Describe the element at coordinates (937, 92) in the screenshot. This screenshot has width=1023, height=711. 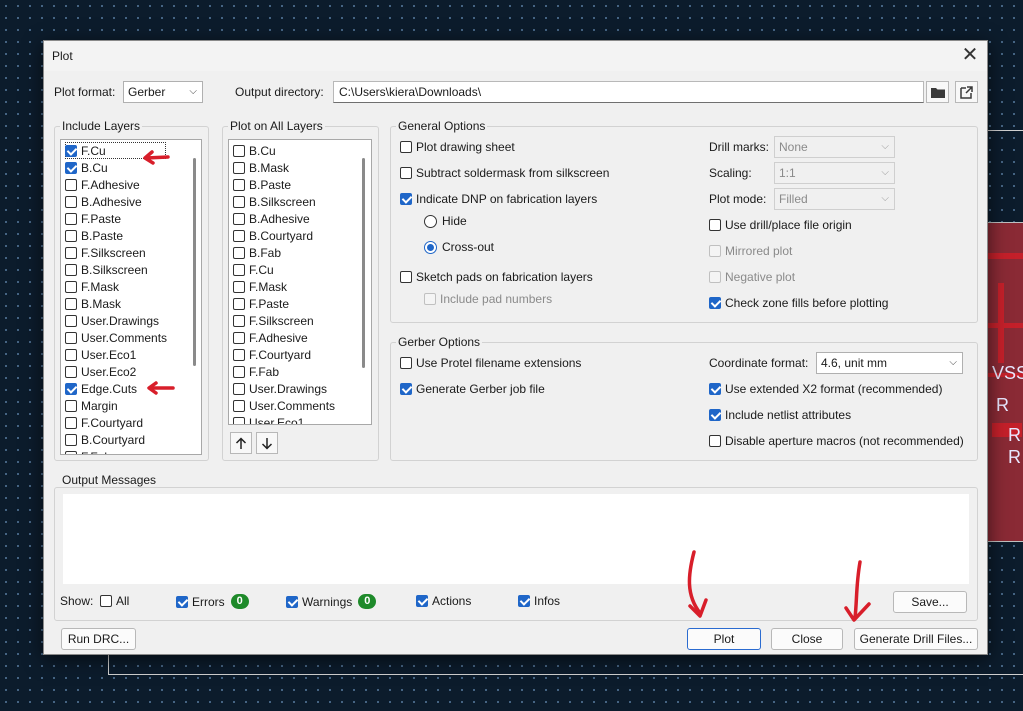
I see `browse-folder-button` at that location.